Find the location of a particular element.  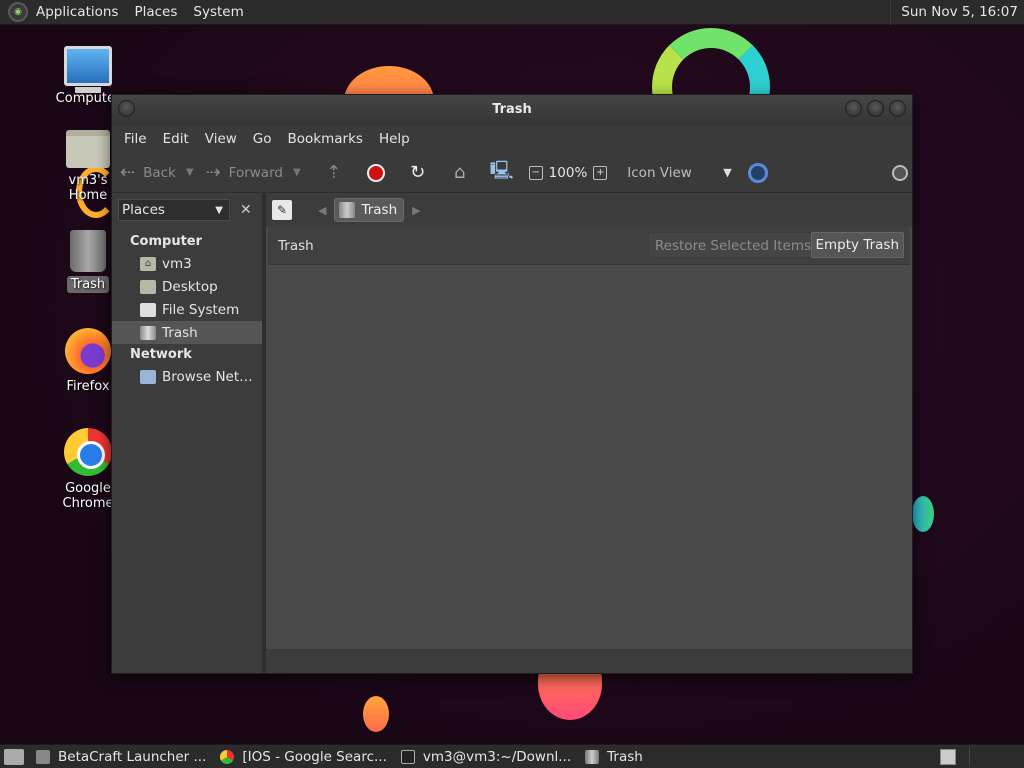

zoom-out-button: − is located at coordinates (535, 172).